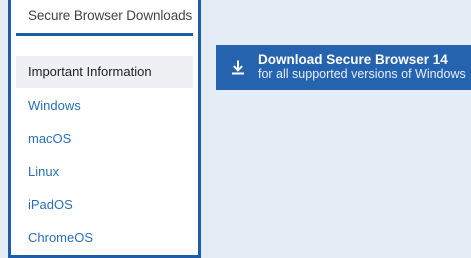  I want to click on sidebar-item-windows: Windows, so click(104, 105).